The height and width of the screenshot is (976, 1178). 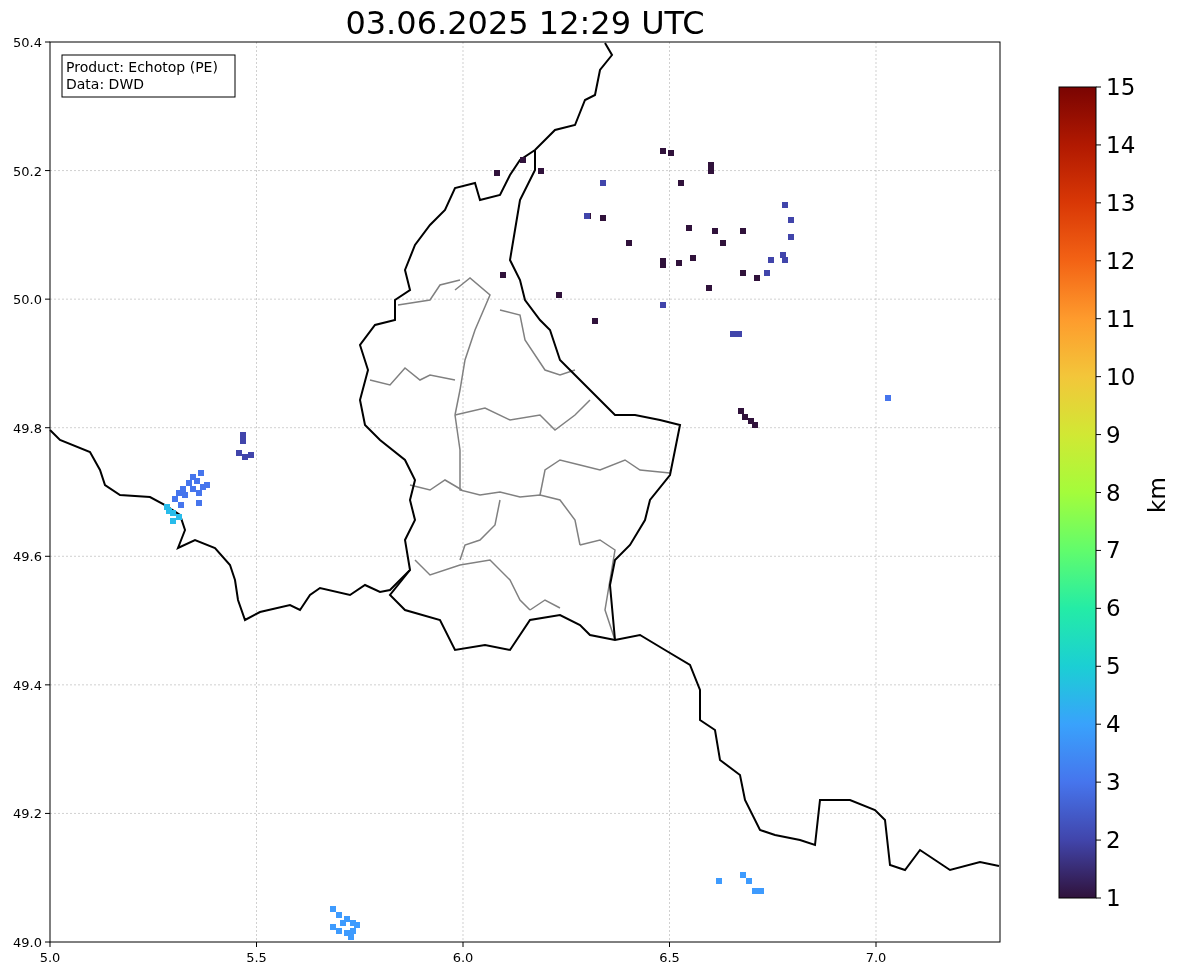 I want to click on colorbar-tick-label: 11, so click(x=1121, y=318).